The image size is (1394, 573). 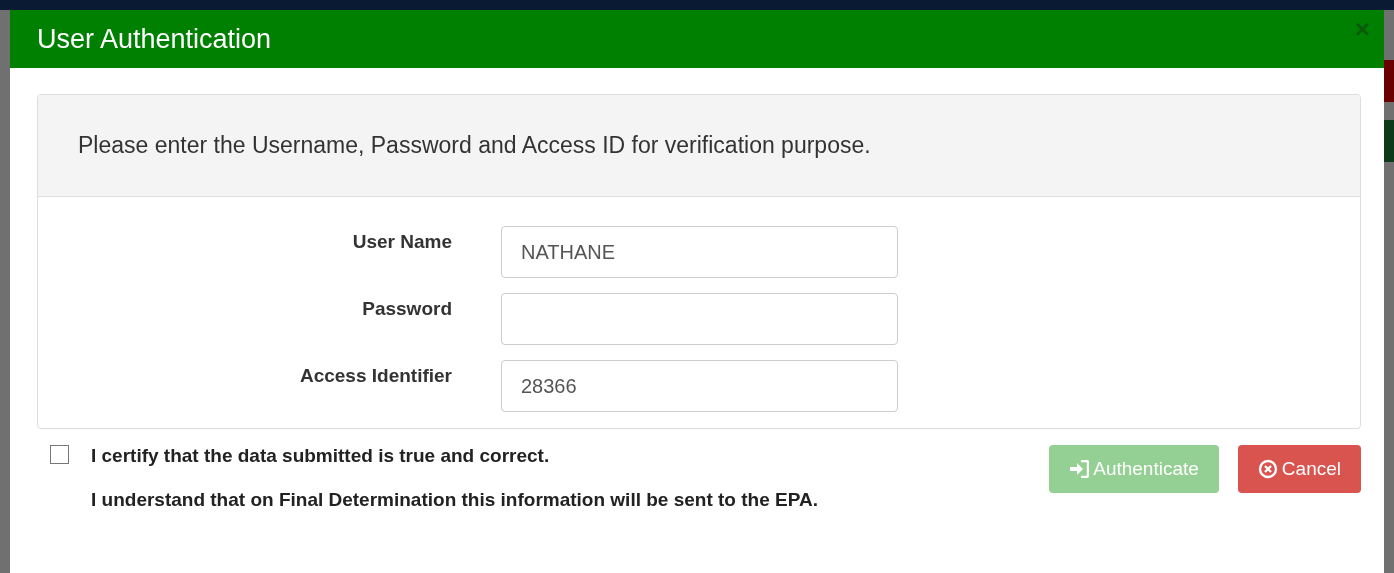 I want to click on input-field: NATHANE, so click(x=699, y=252).